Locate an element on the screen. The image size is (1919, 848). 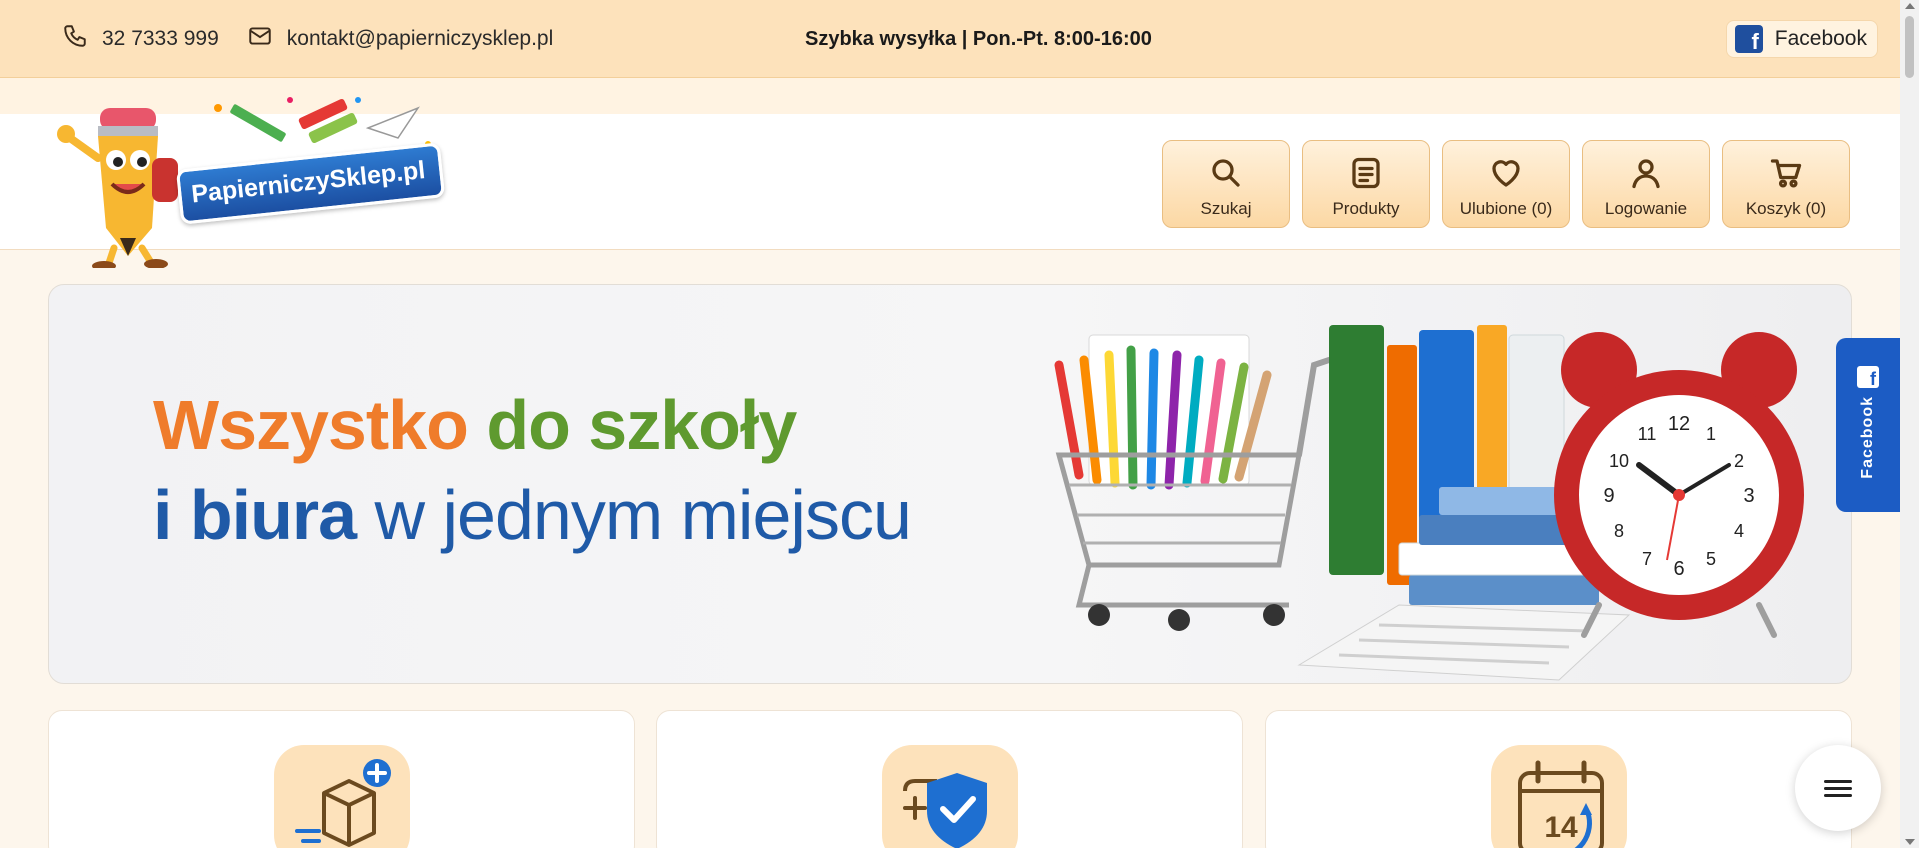
search-button: Szukaj is located at coordinates (1226, 184).